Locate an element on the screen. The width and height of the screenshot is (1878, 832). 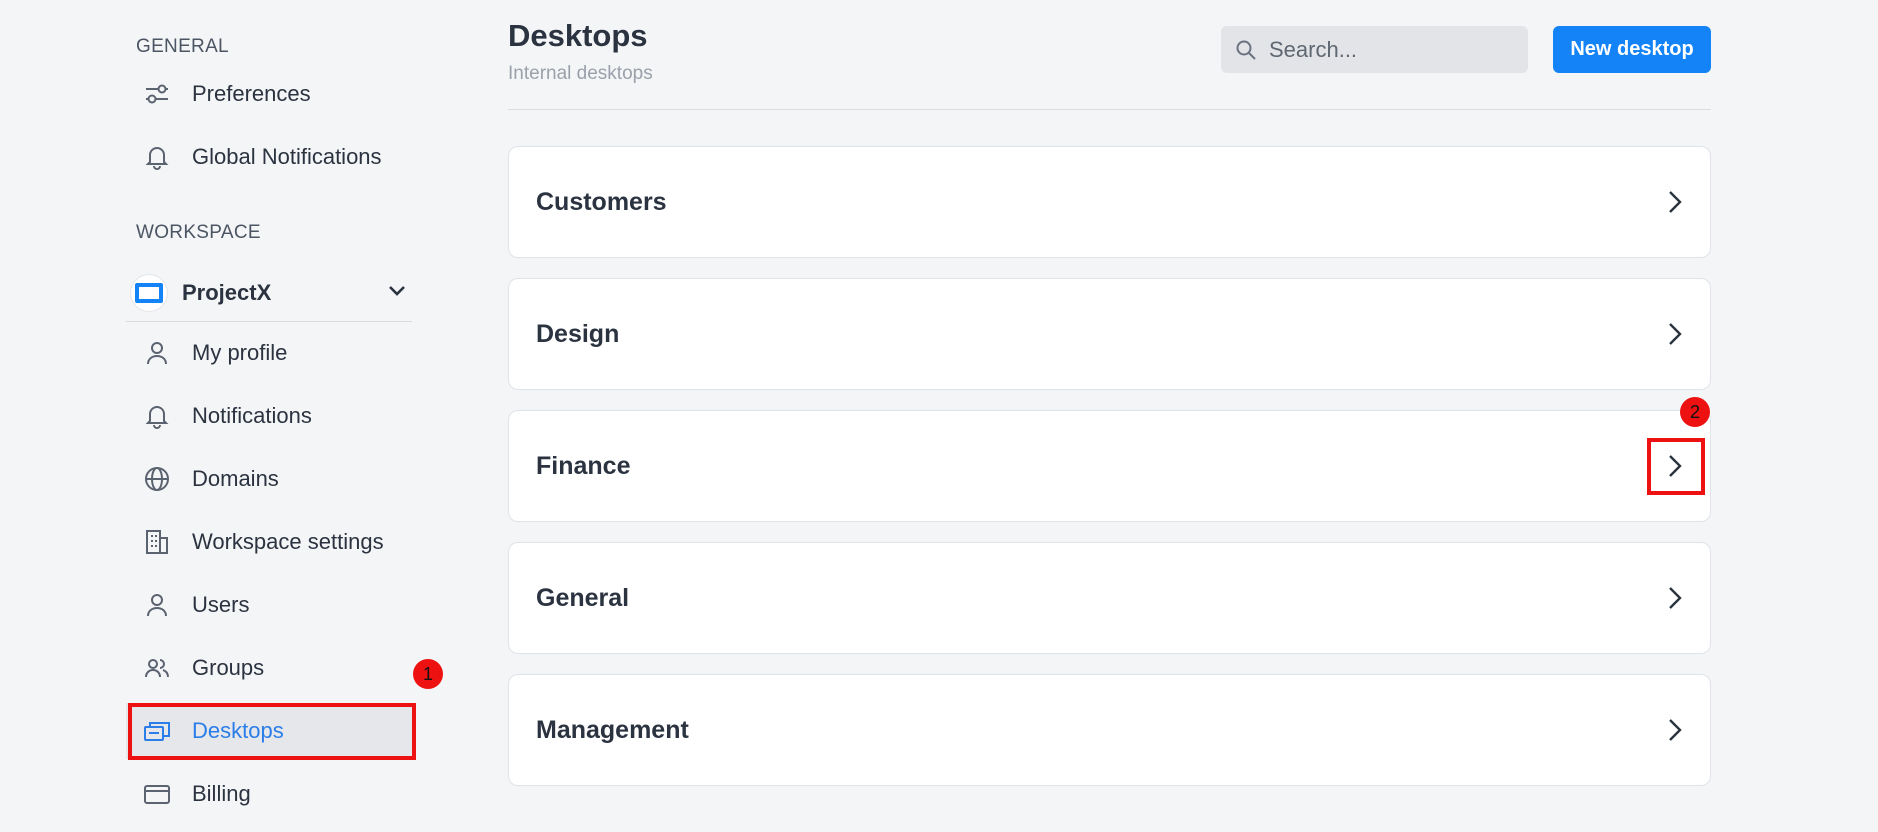
chevron-down-icon is located at coordinates (397, 292).